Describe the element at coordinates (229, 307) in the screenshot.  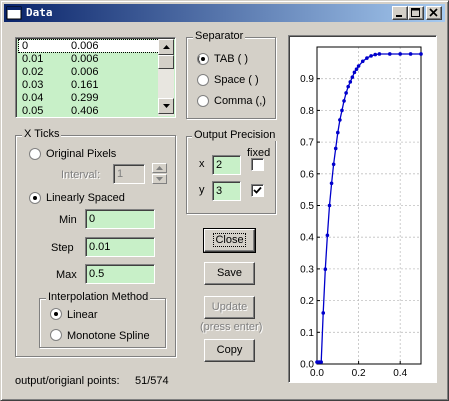
I see `update-button: Update` at that location.